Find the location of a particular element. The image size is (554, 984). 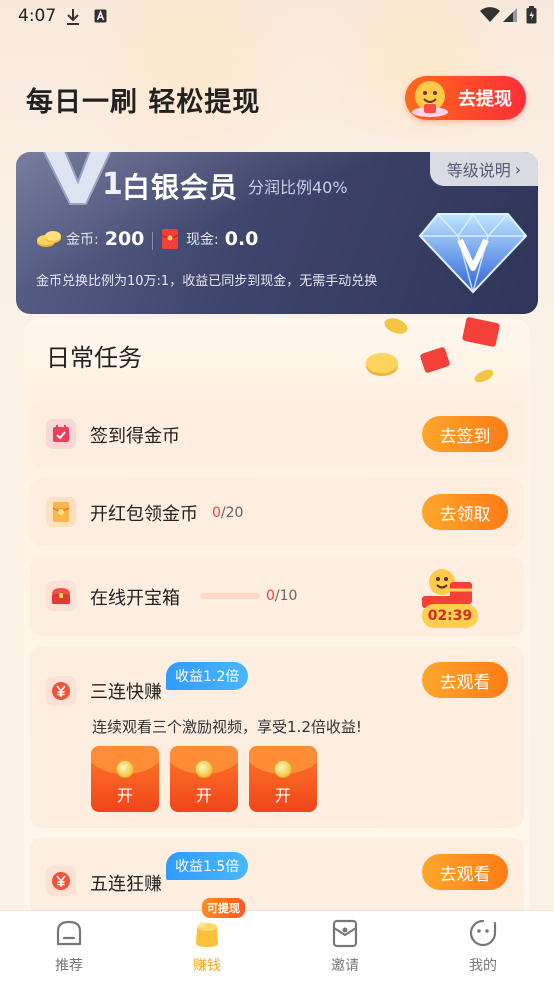

nav-item-earn: 赚钱 is located at coordinates (207, 947).